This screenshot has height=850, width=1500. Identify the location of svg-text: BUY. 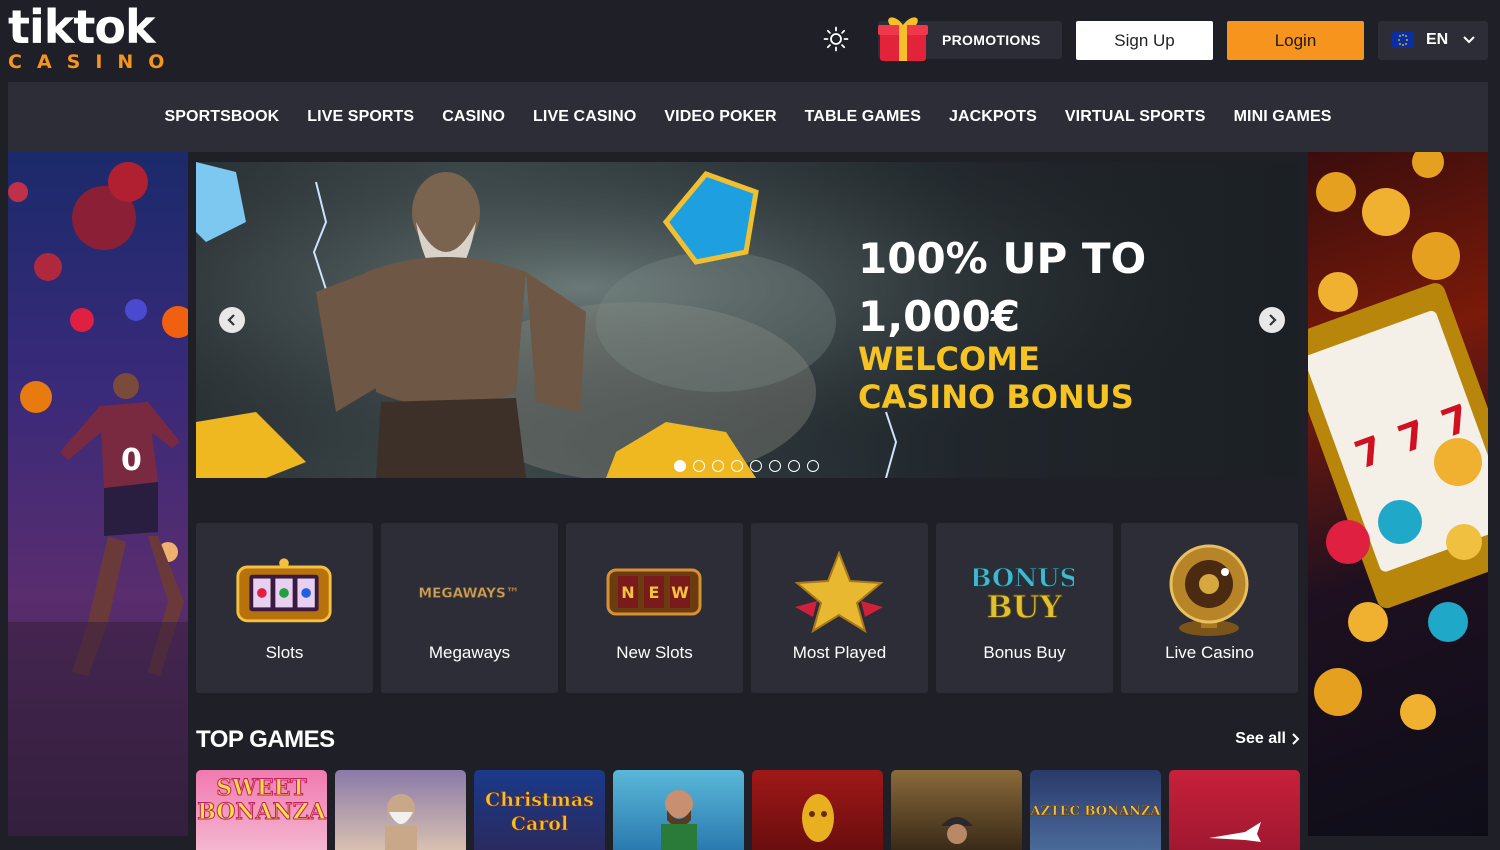
(1024, 607).